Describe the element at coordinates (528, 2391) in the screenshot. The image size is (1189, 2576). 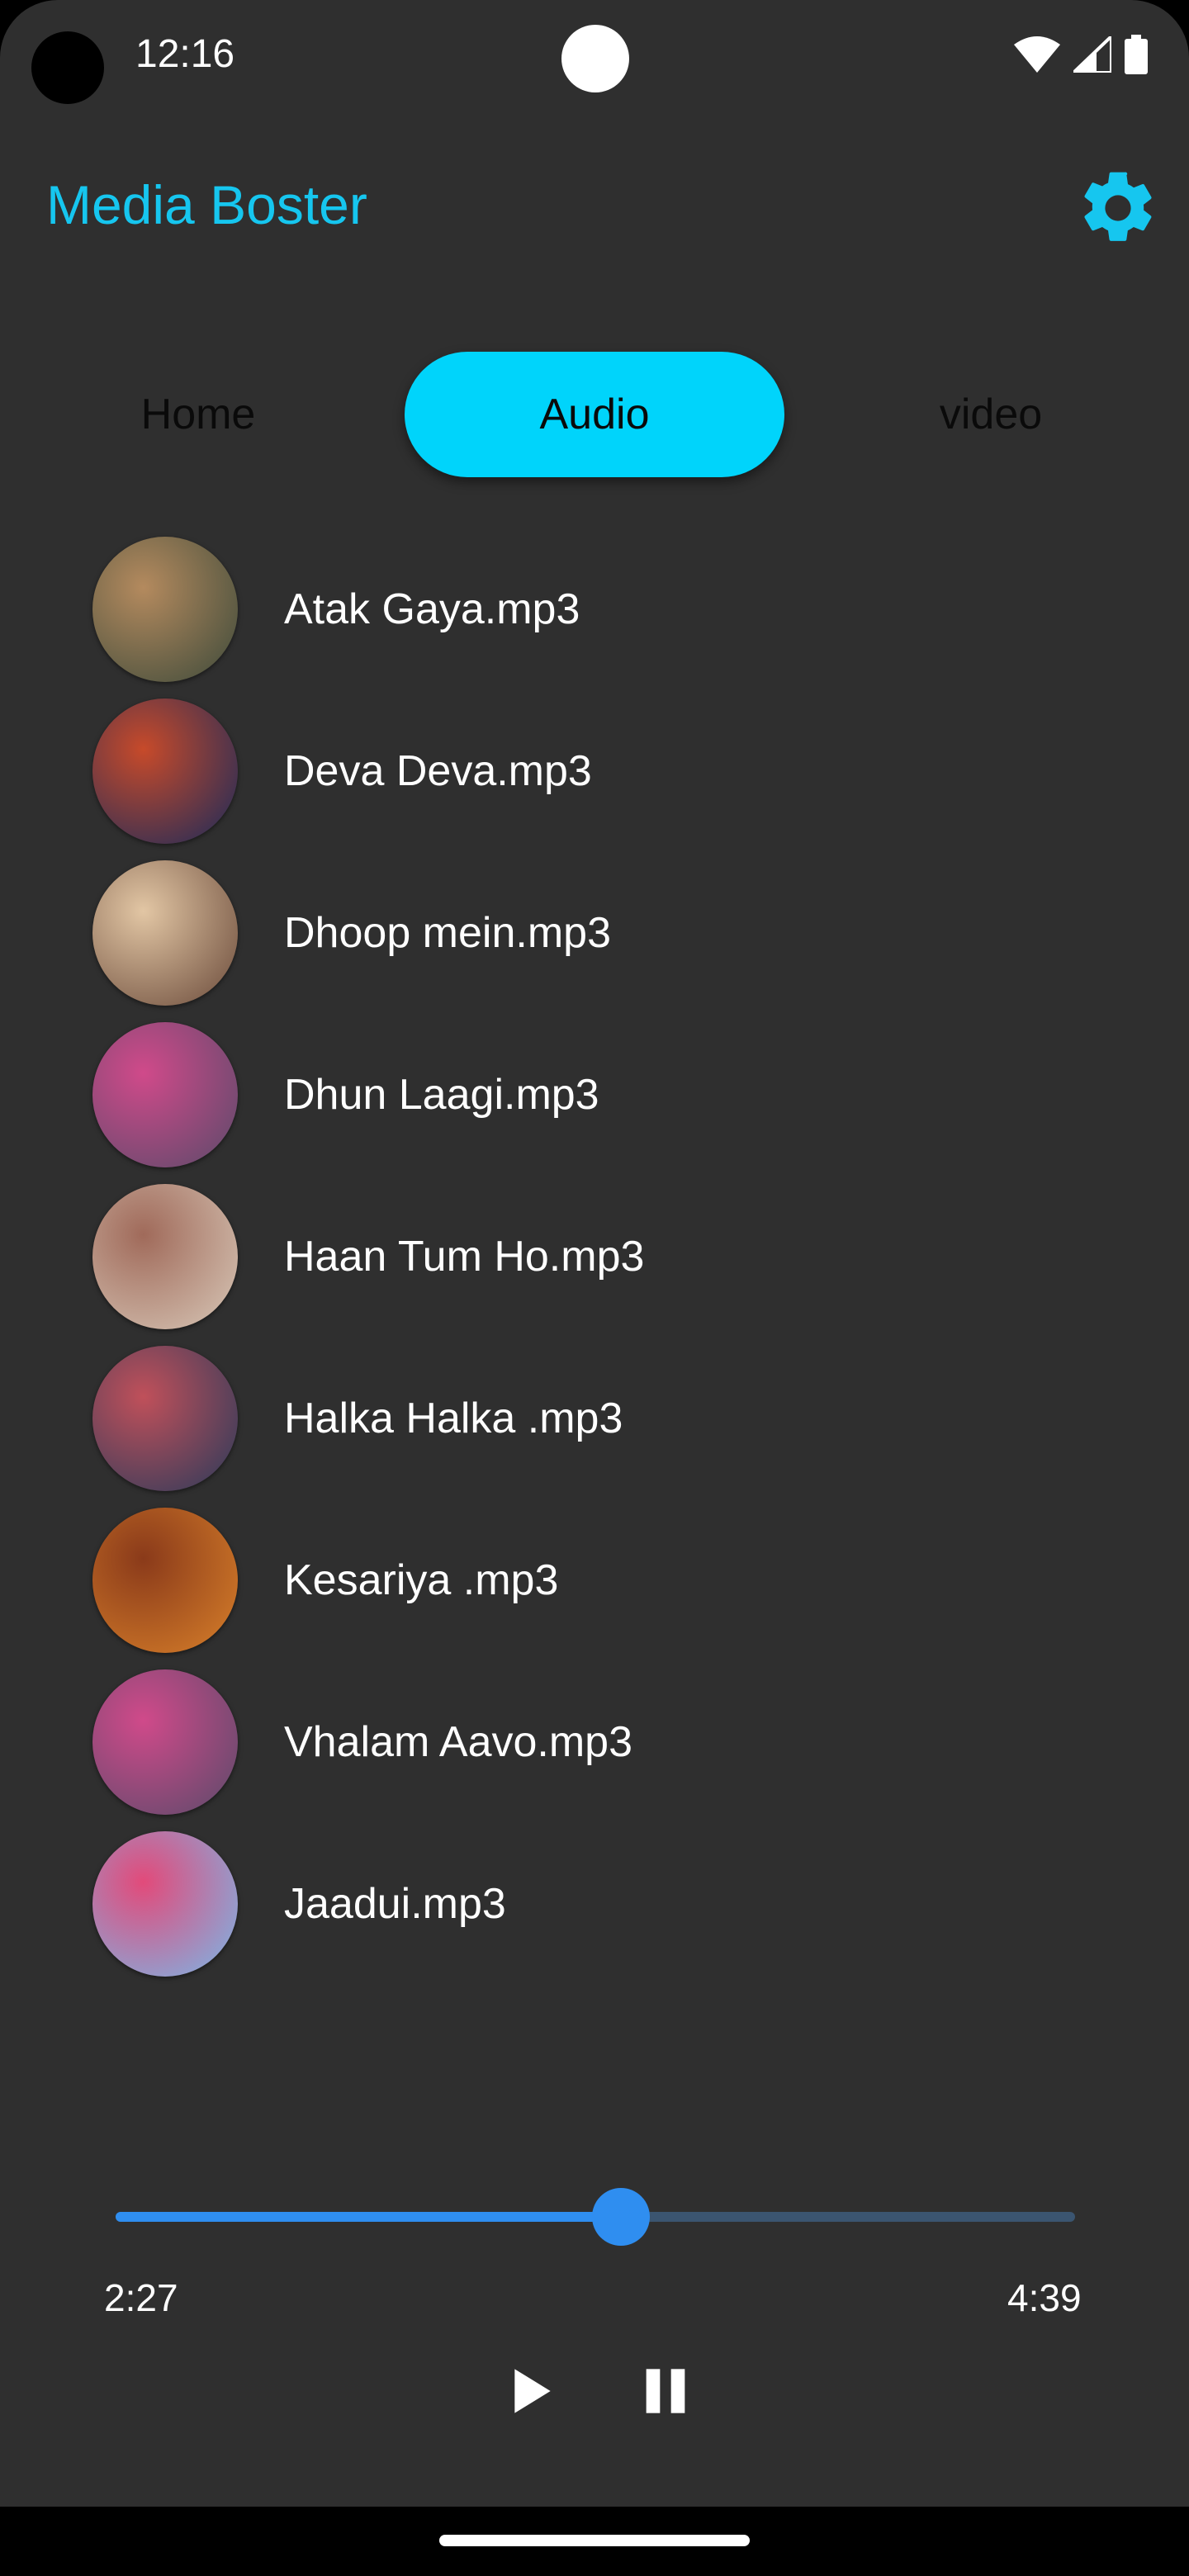
I see `play-icon` at that location.